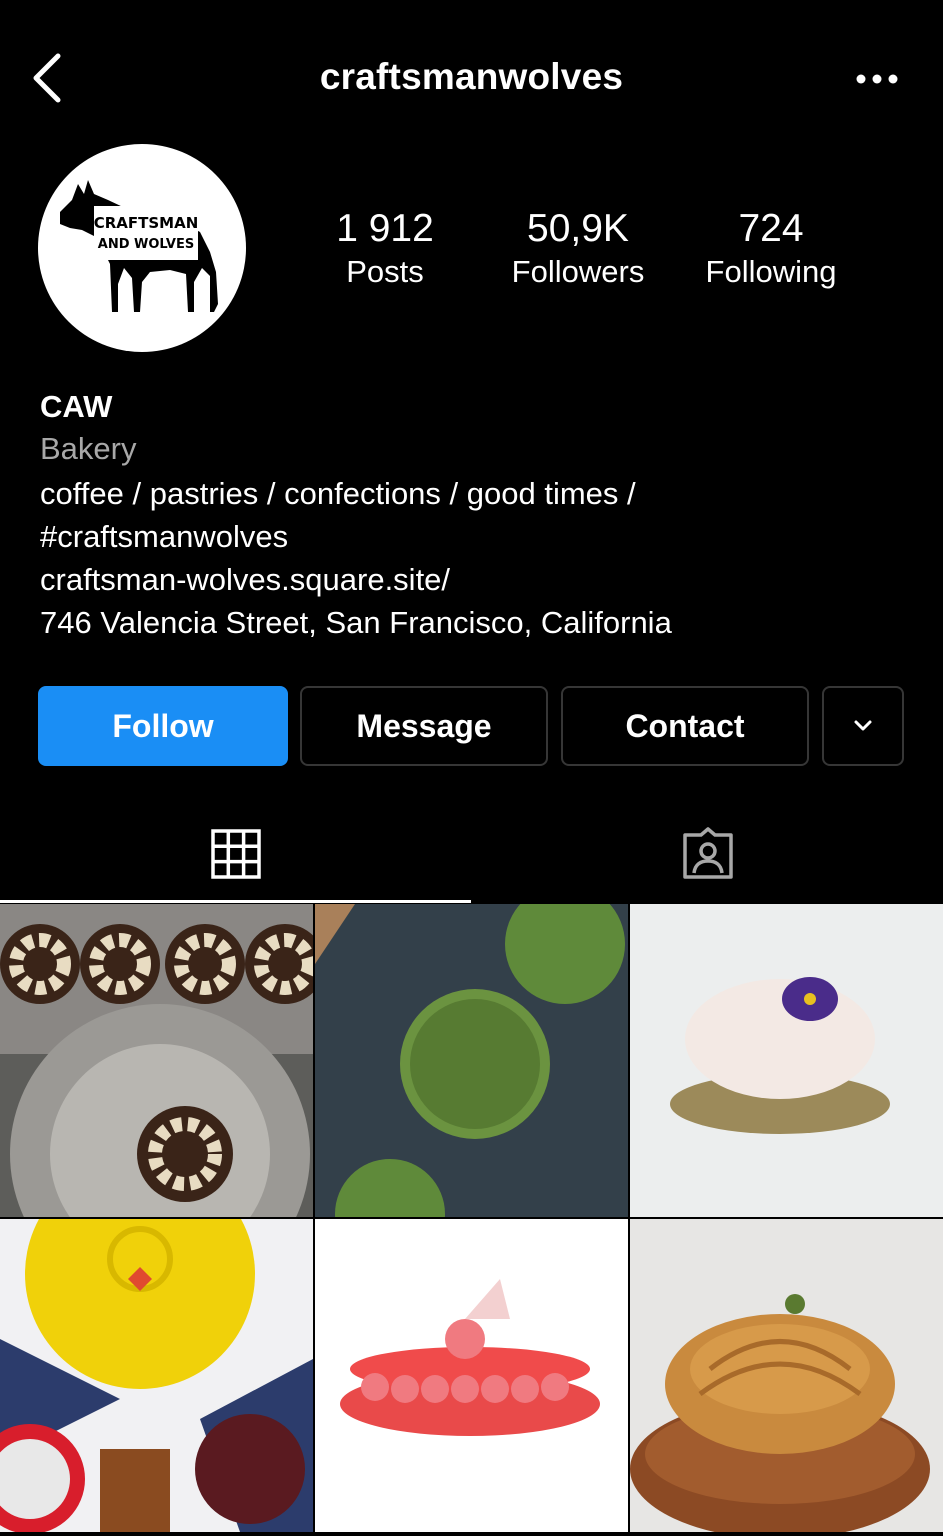 The image size is (943, 1536). I want to click on avatar: CRAFTSMAN AND WOLVES, so click(142, 248).